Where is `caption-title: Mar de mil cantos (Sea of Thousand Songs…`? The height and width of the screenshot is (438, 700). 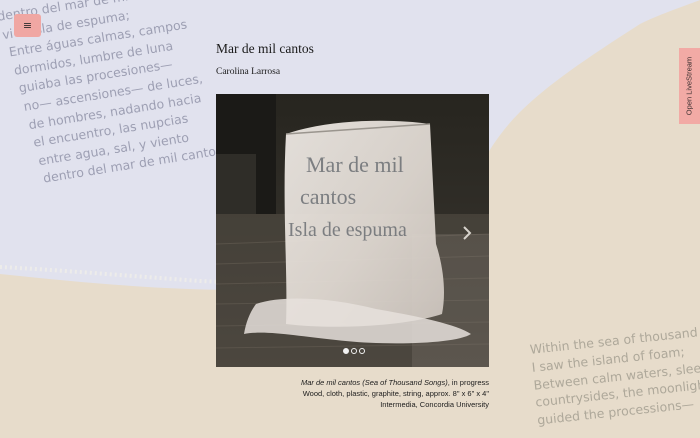 caption-title: Mar de mil cantos (Sea of Thousand Songs… is located at coordinates (374, 382).